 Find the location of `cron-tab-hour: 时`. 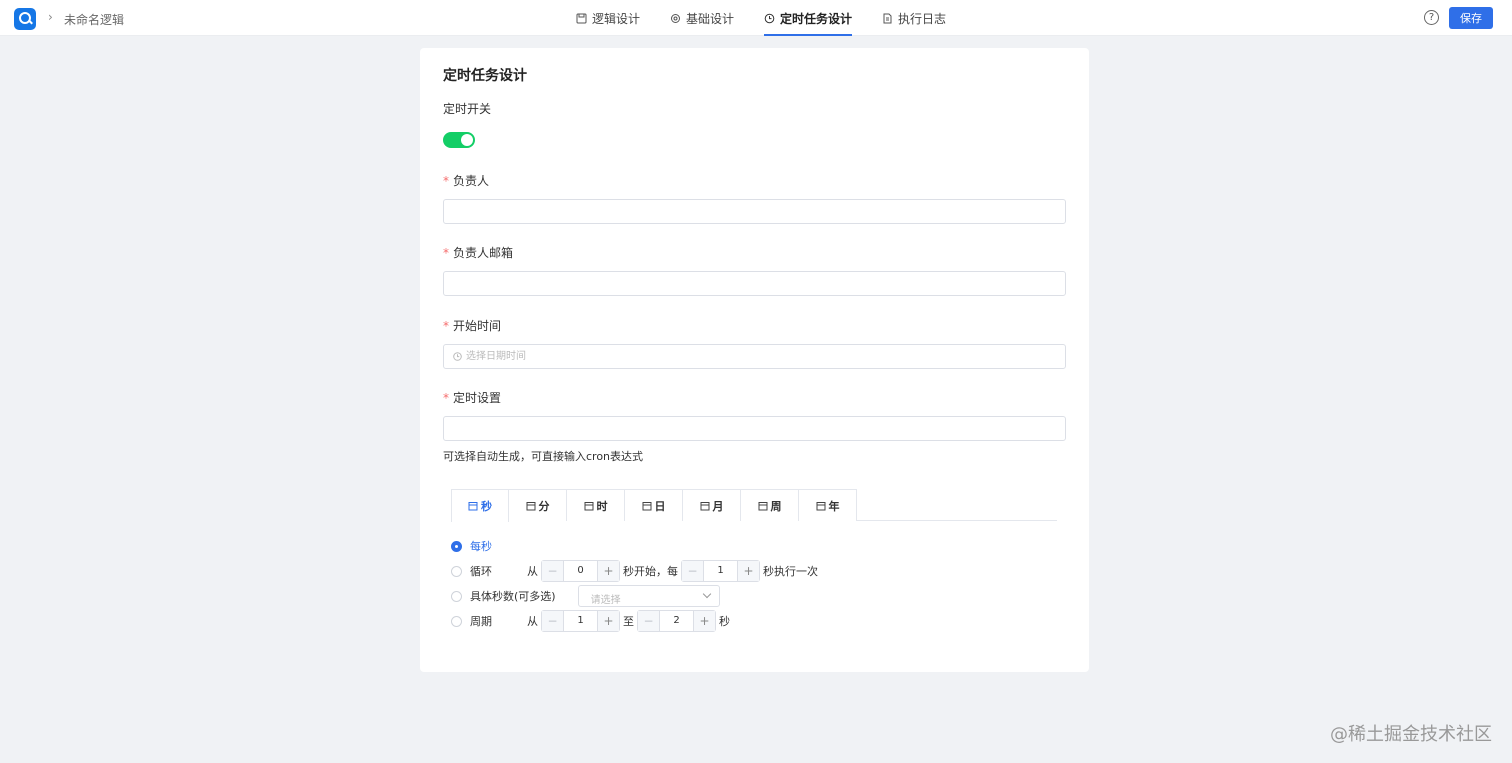

cron-tab-hour: 时 is located at coordinates (596, 505).